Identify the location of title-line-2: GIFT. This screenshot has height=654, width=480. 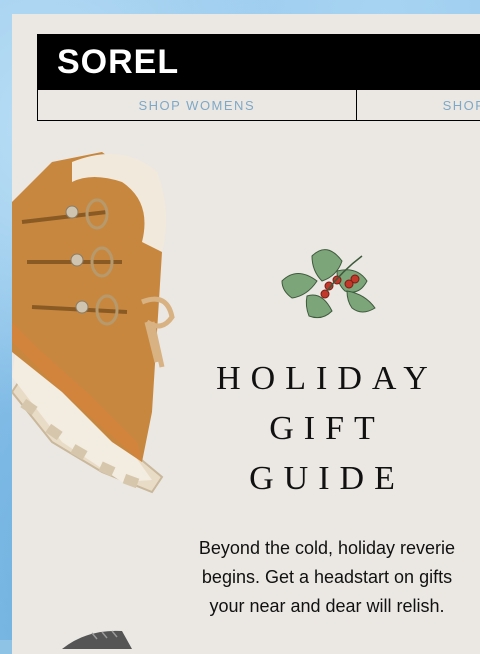
(327, 428).